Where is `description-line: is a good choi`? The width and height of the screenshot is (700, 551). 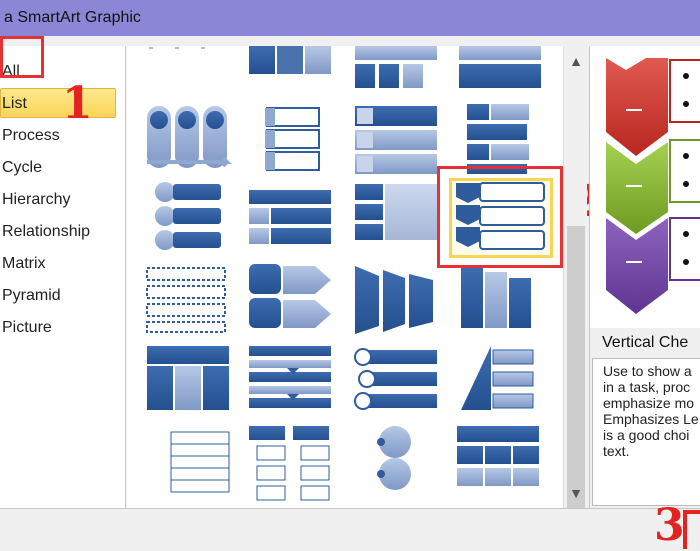
description-line: is a good choi is located at coordinates (646, 435).